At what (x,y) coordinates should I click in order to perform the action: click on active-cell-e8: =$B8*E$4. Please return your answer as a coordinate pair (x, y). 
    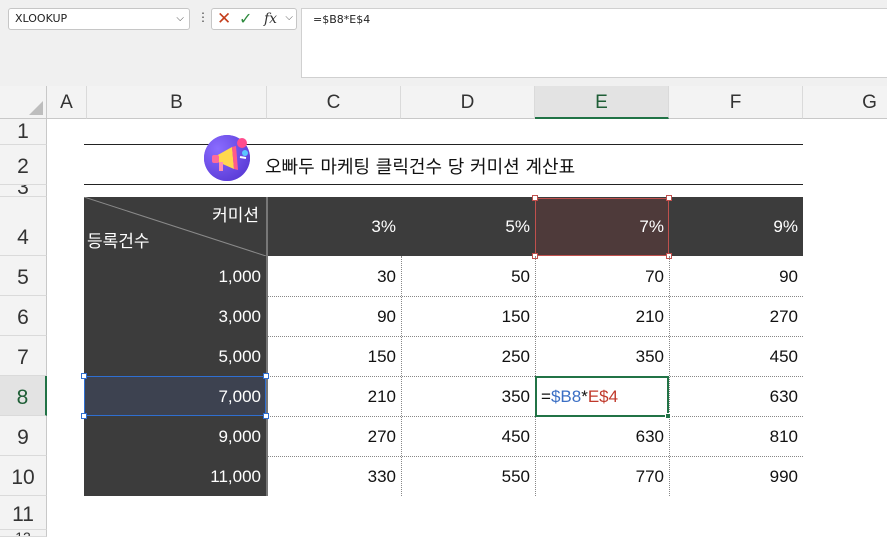
    Looking at the image, I should click on (603, 397).